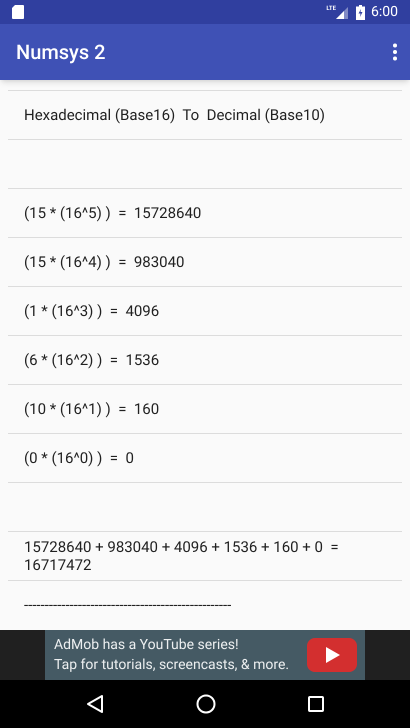 The width and height of the screenshot is (410, 728). I want to click on battery-icon, so click(360, 12).